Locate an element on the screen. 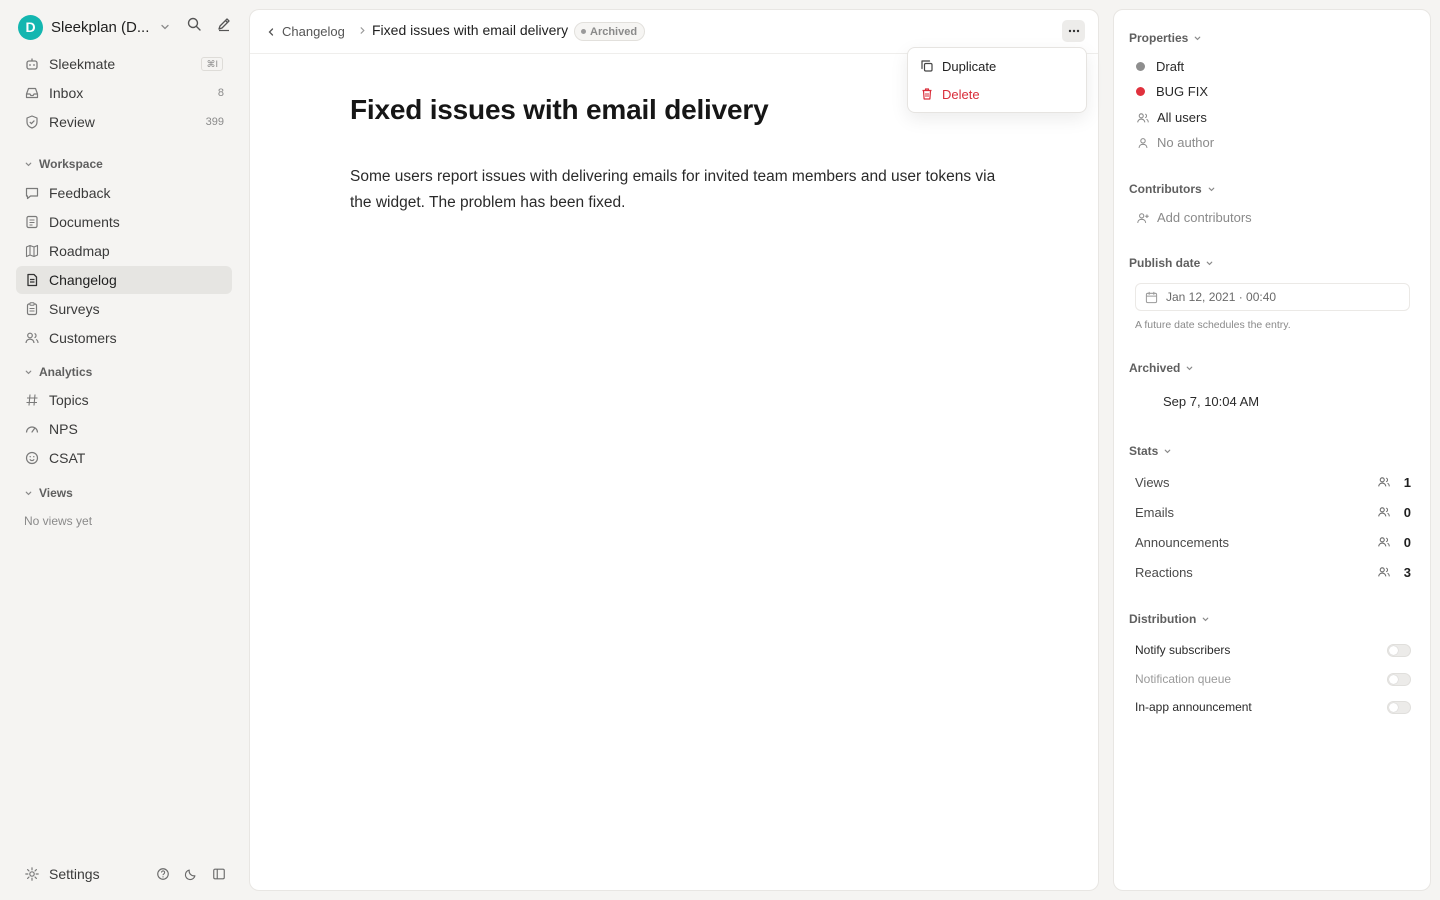 The height and width of the screenshot is (900, 1440). publish-date-picker: Jan 12, 2021 · 00:40 is located at coordinates (1272, 297).